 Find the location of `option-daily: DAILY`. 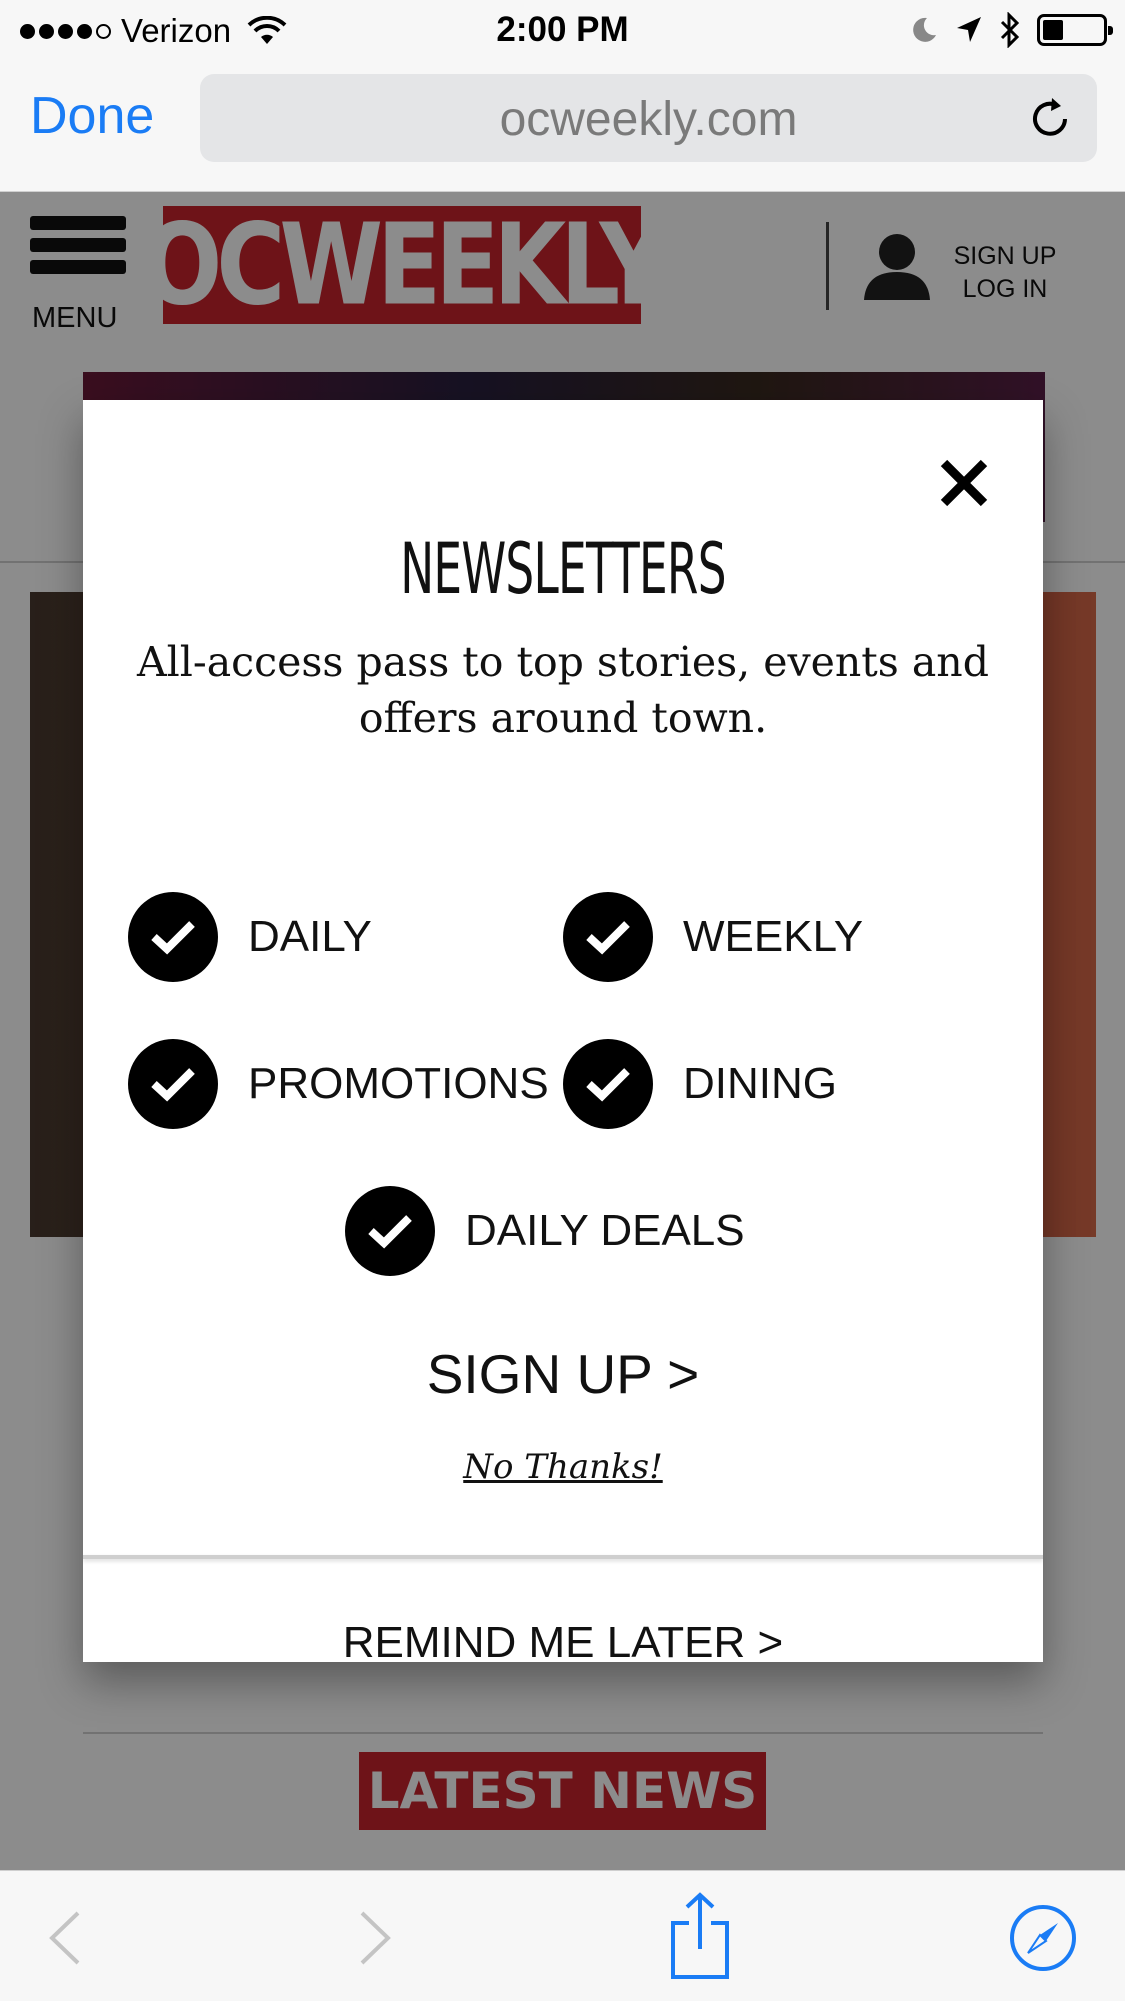

option-daily: DAILY is located at coordinates (250, 937).